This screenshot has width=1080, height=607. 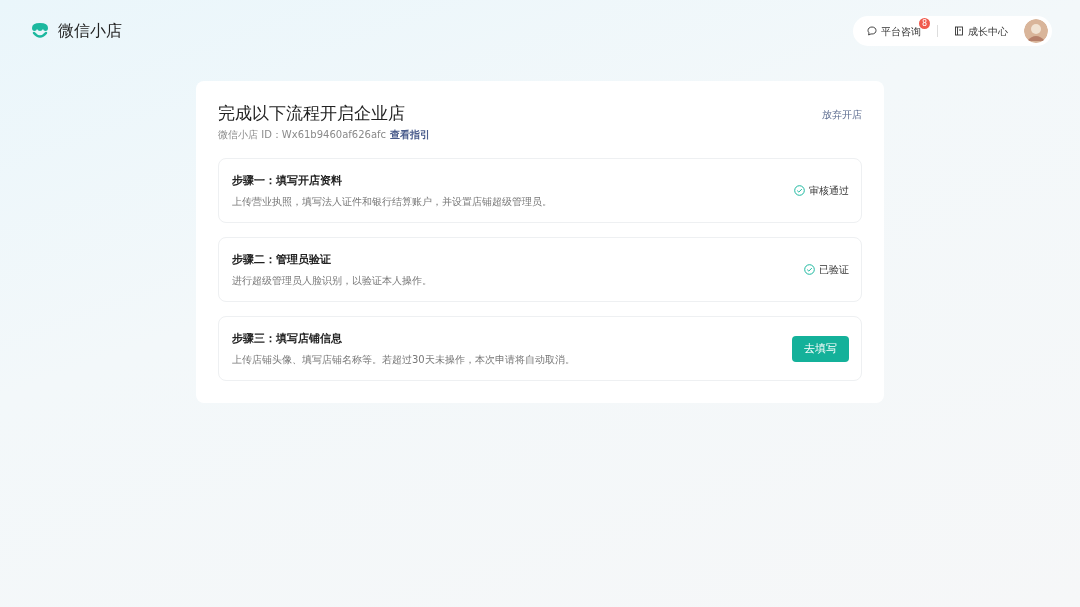 What do you see at coordinates (40, 31) in the screenshot?
I see `logo-icon` at bounding box center [40, 31].